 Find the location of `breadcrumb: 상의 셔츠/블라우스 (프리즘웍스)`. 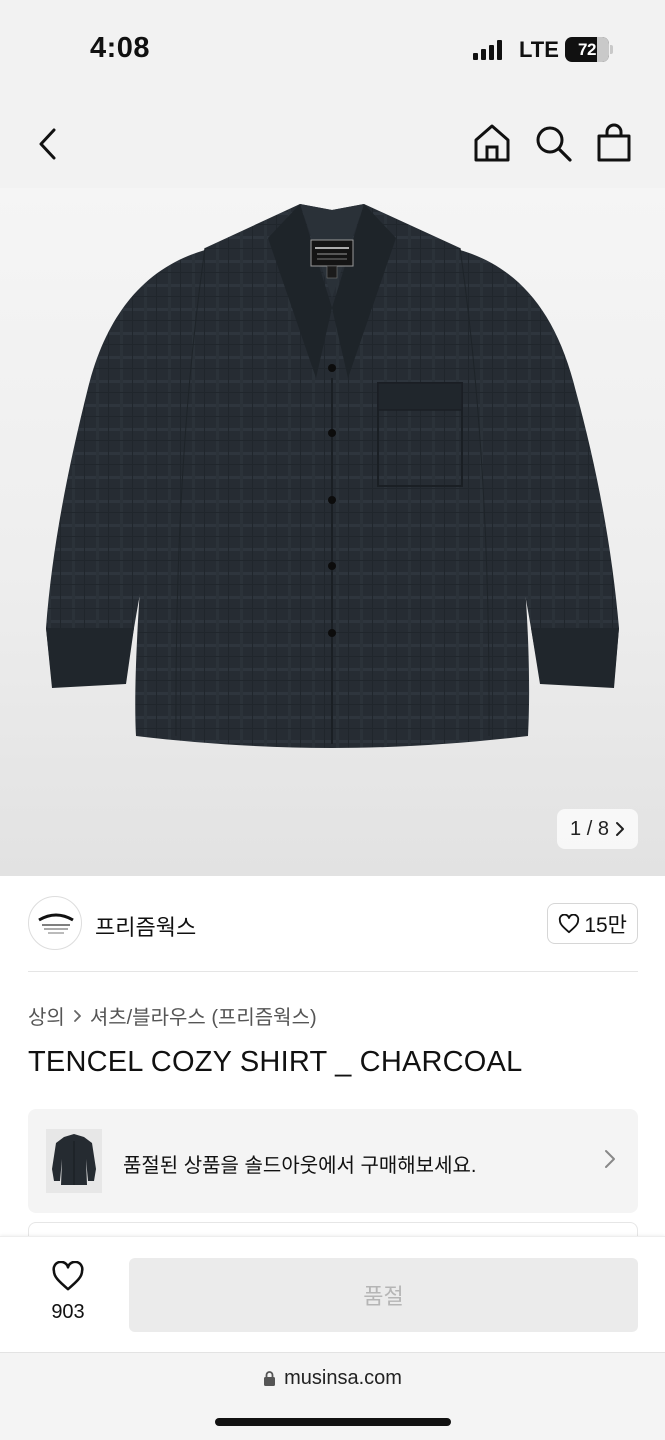

breadcrumb: 상의 셔츠/블라우스 (프리즘웍스) is located at coordinates (172, 1015).